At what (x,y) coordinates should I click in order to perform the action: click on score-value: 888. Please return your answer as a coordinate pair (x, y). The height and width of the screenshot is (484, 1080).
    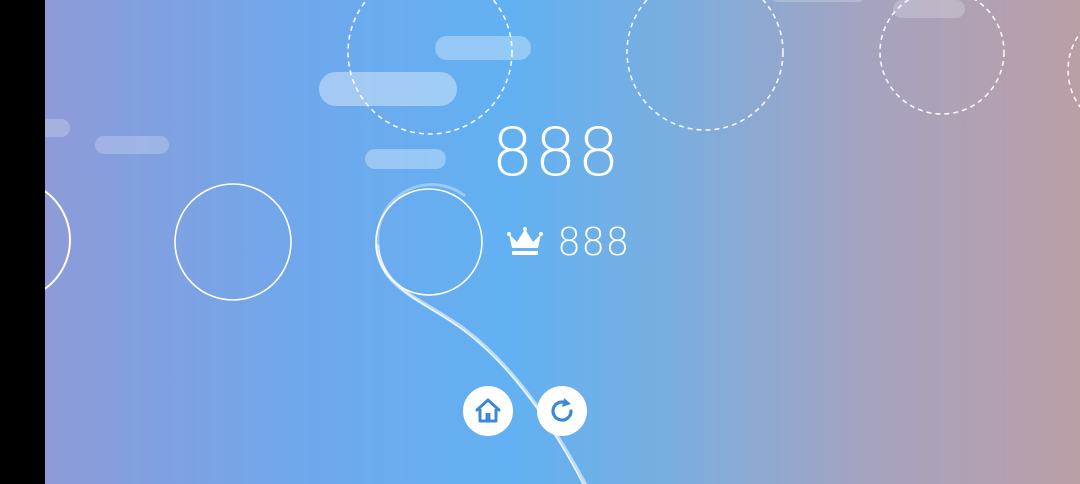
    Looking at the image, I should click on (556, 152).